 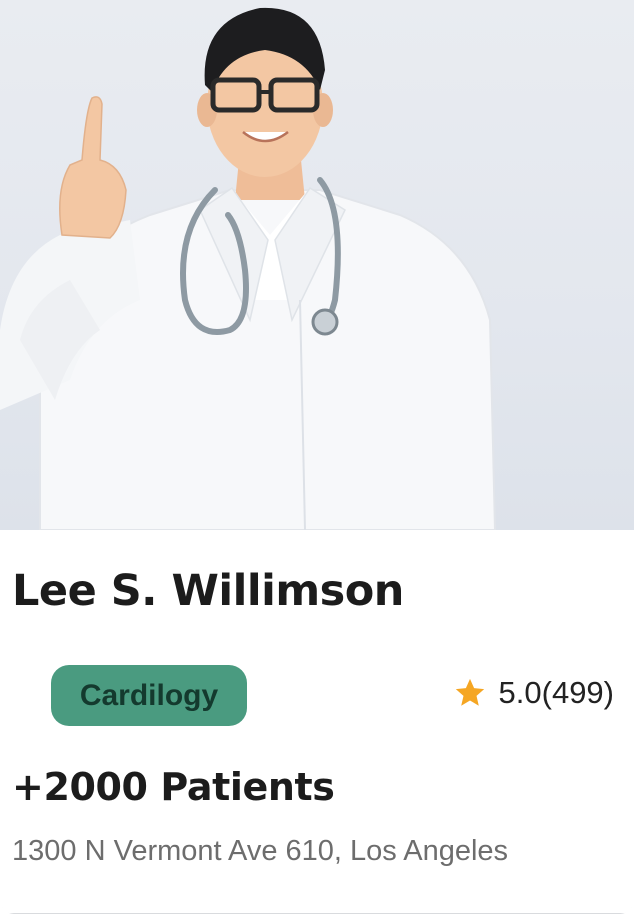 What do you see at coordinates (173, 787) in the screenshot?
I see `patient-count: +2000 Patients` at bounding box center [173, 787].